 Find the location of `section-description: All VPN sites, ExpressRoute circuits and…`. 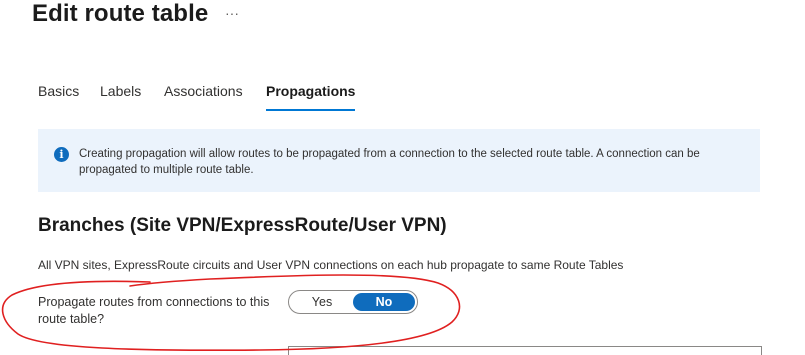

section-description: All VPN sites, ExpressRoute circuits and… is located at coordinates (331, 265).